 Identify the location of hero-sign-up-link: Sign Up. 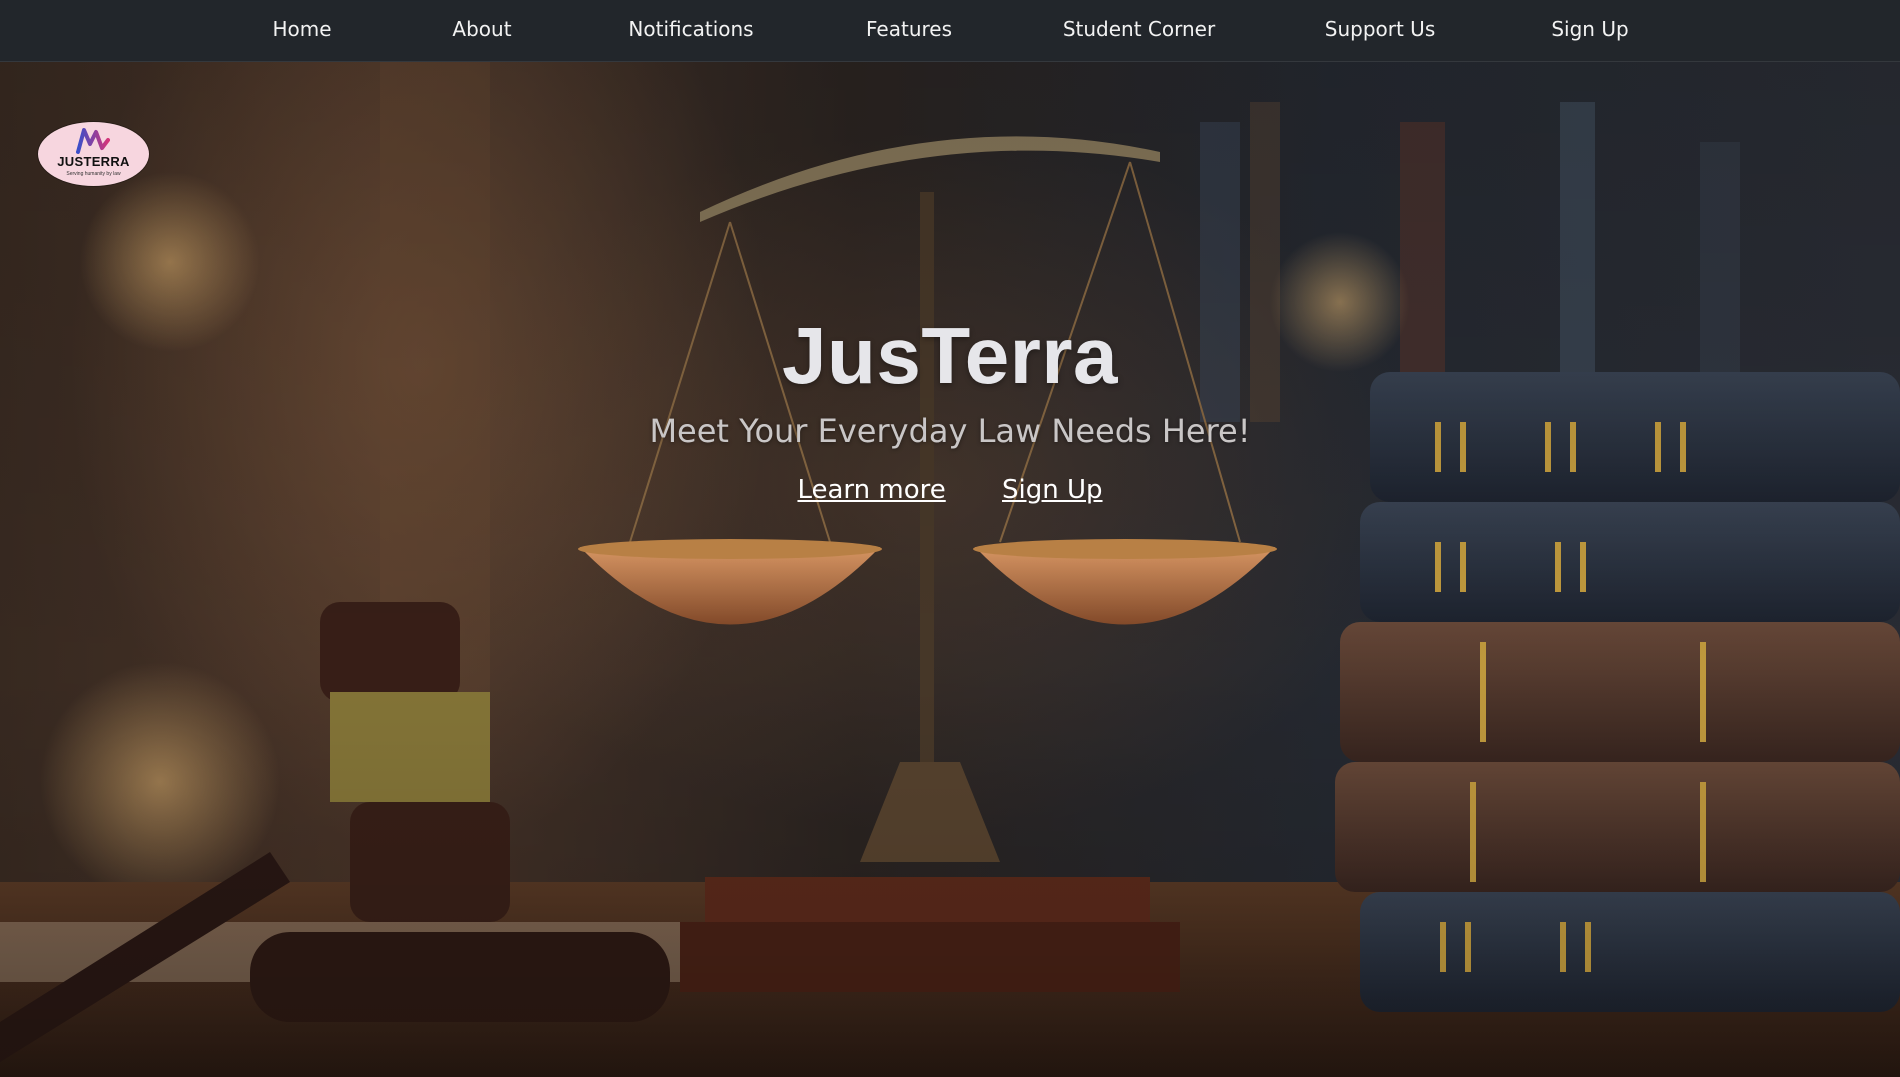
(1052, 490).